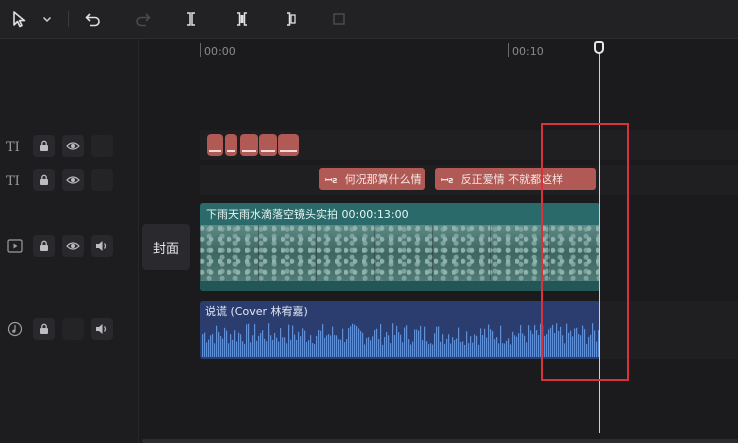  I want to click on audio-track-icon, so click(15, 329).